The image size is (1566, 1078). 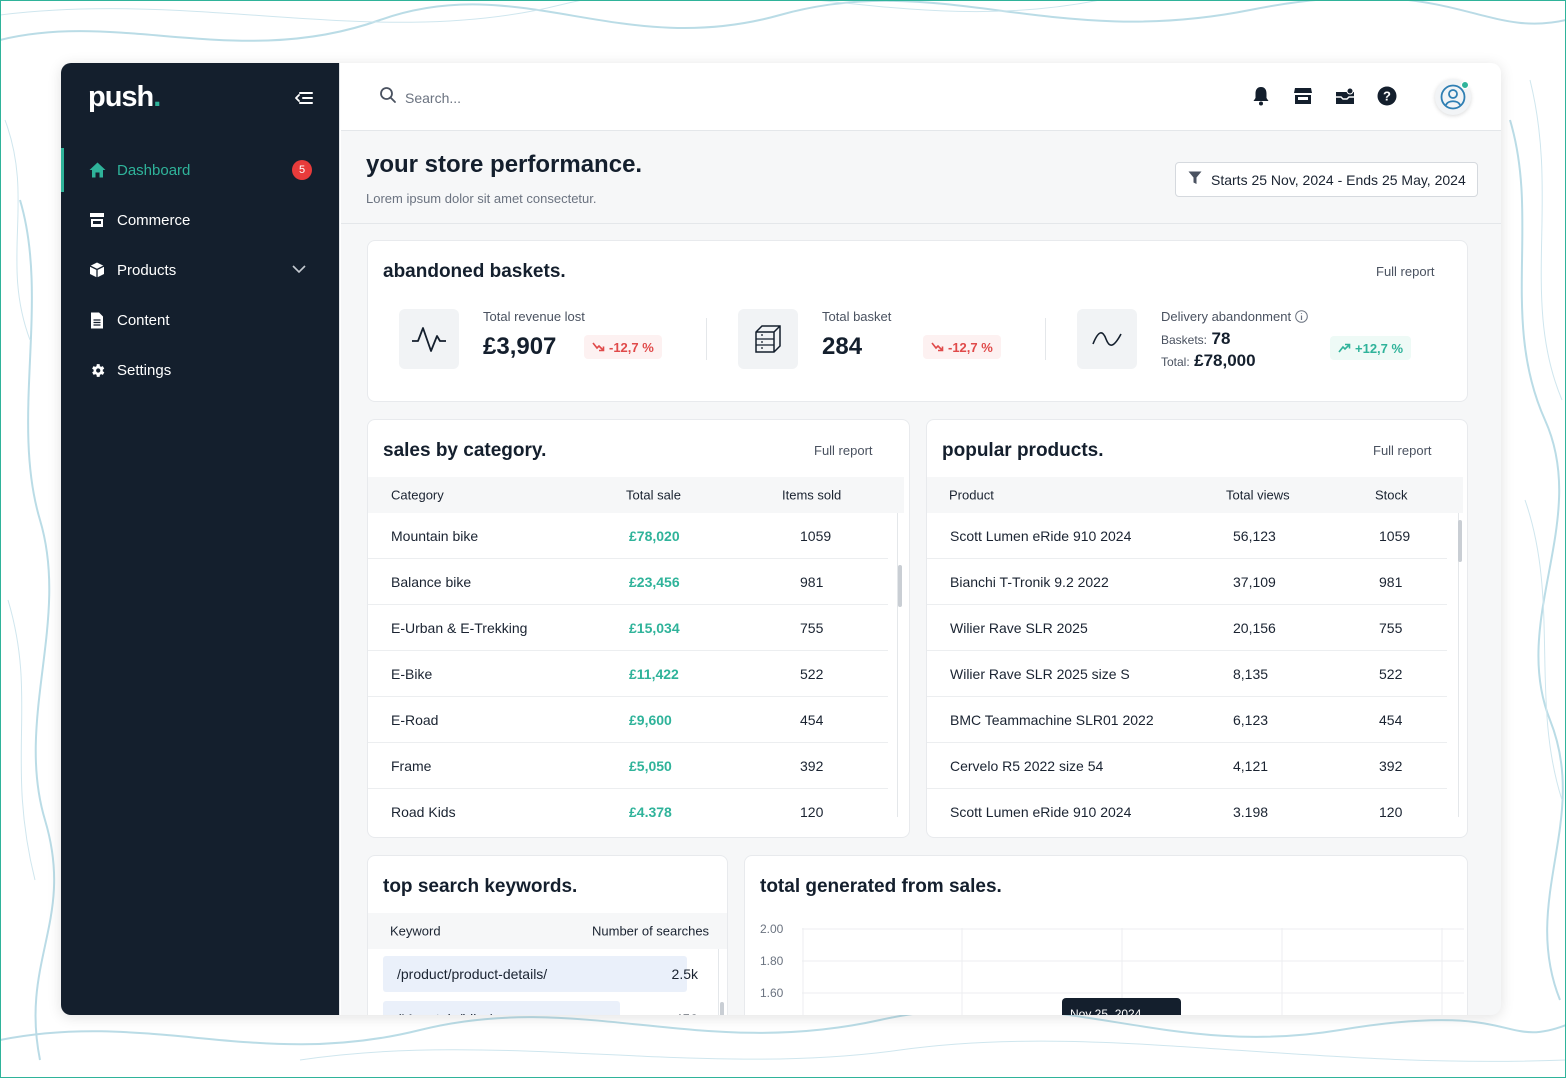 What do you see at coordinates (812, 719) in the screenshot?
I see `items-sold-cell: 454` at bounding box center [812, 719].